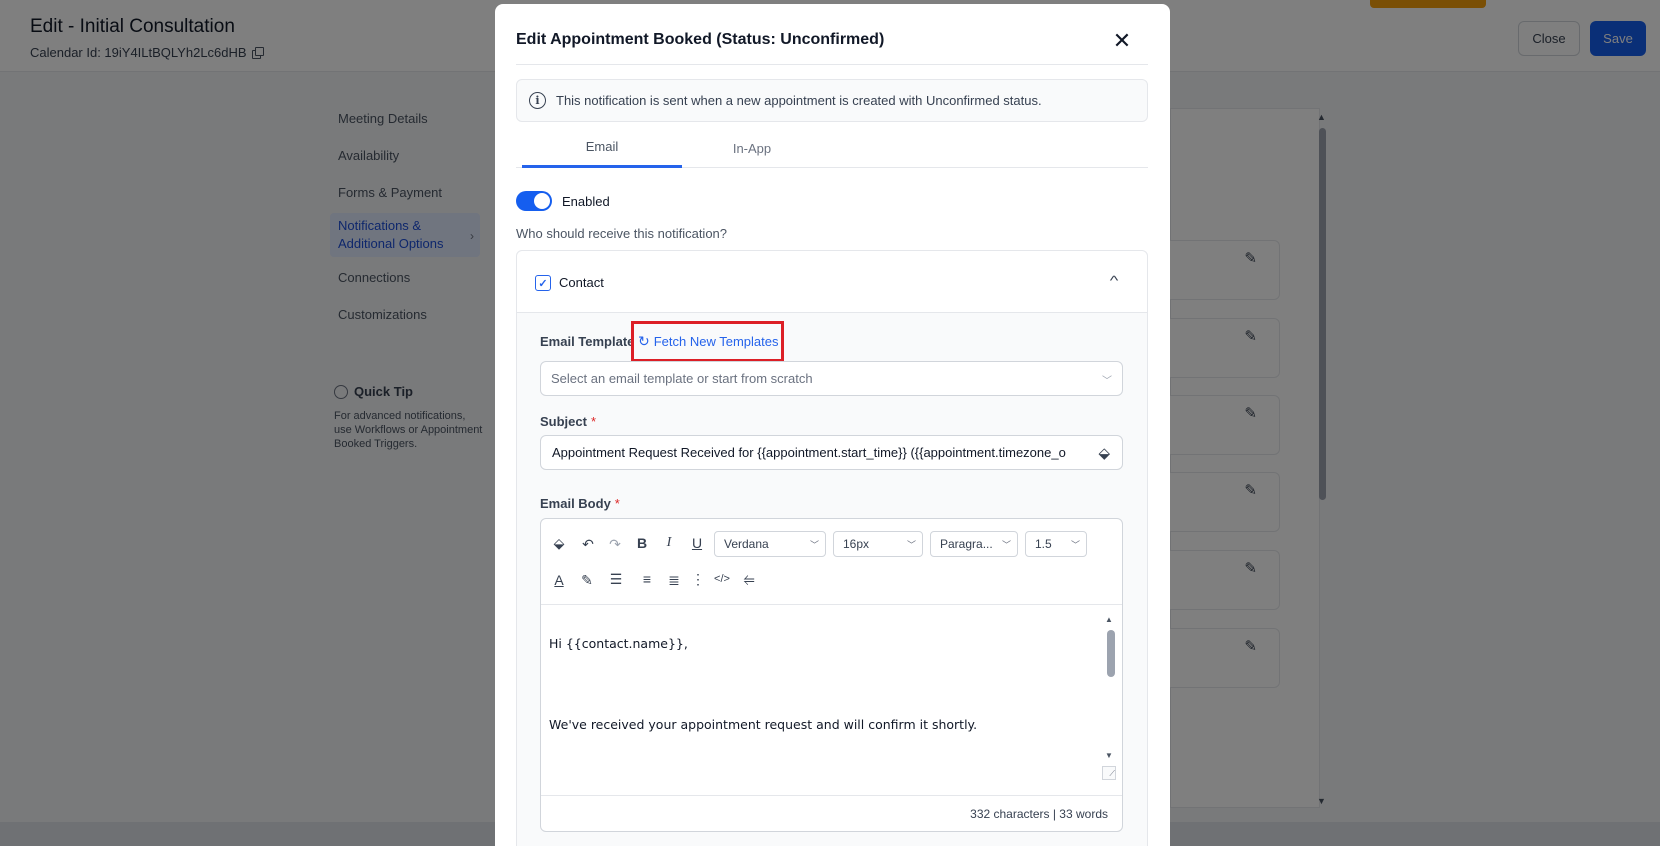 This screenshot has width=1660, height=846. I want to click on subject-label: Subject *, so click(568, 421).